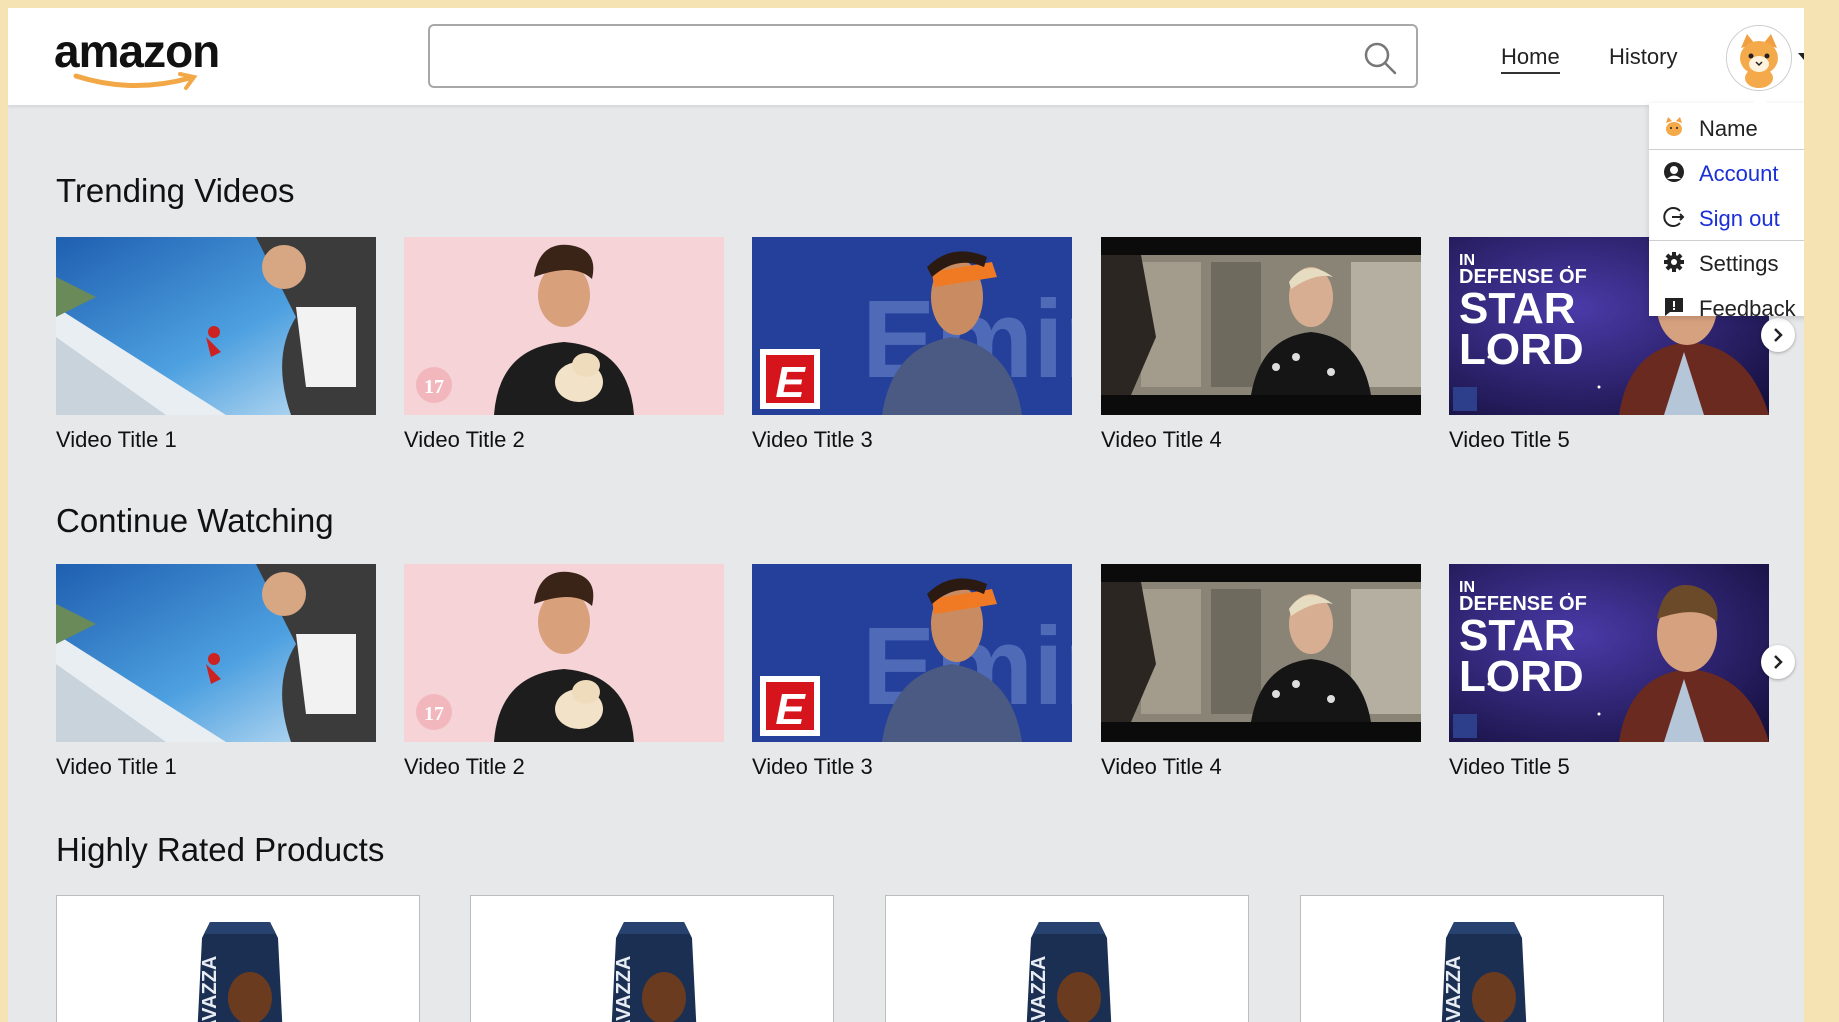 The width and height of the screenshot is (1839, 1022). What do you see at coordinates (195, 520) in the screenshot?
I see `section-title-continue: Continue Watching` at bounding box center [195, 520].